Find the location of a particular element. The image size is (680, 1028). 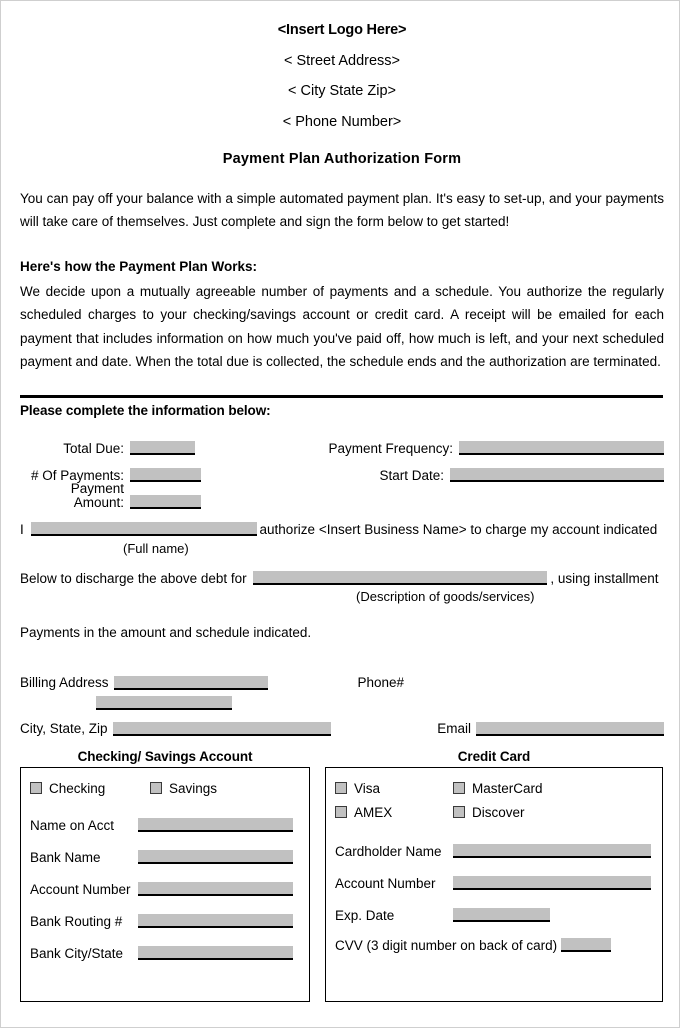

checkbox-visa-icon is located at coordinates (341, 788).